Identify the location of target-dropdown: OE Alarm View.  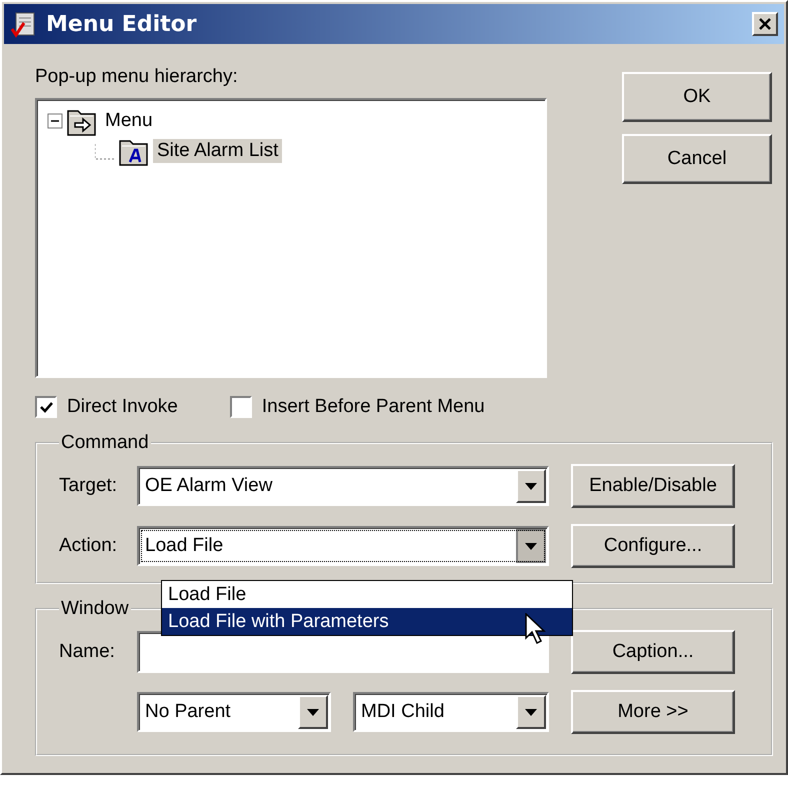
(343, 486).